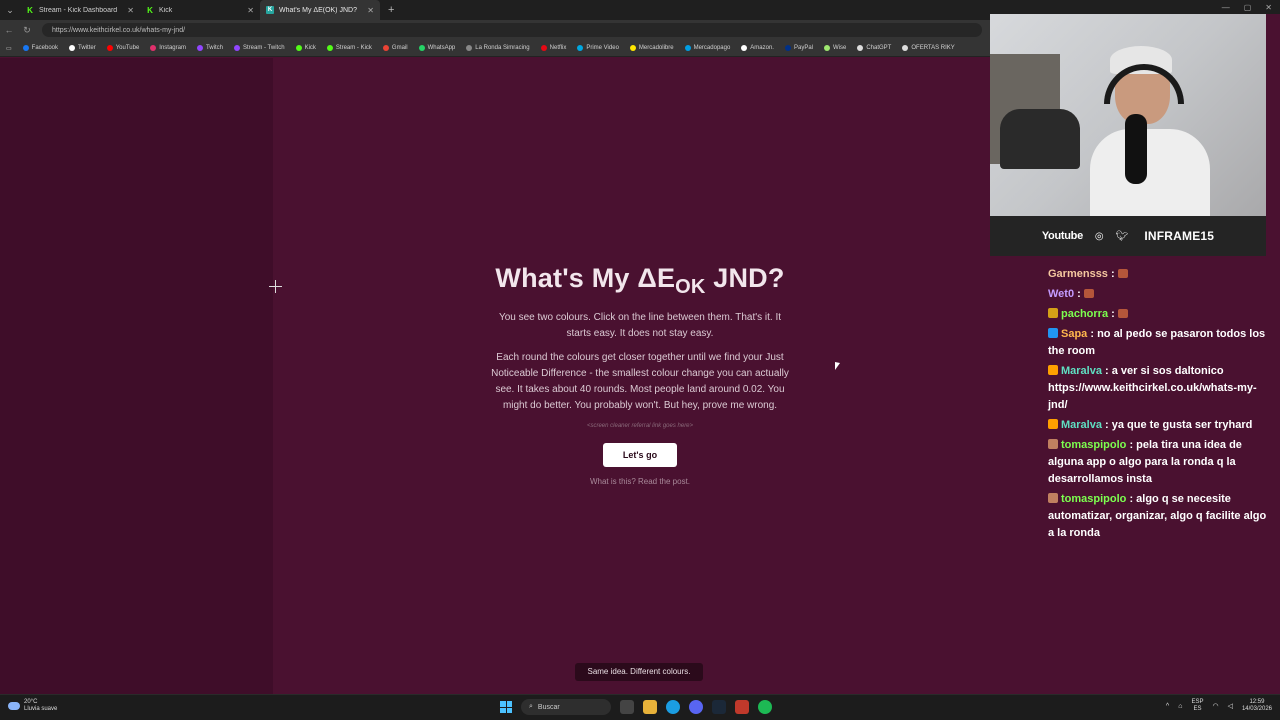 This screenshot has height=720, width=1280. I want to click on clock: 12:59 14/03/2026, so click(1257, 706).